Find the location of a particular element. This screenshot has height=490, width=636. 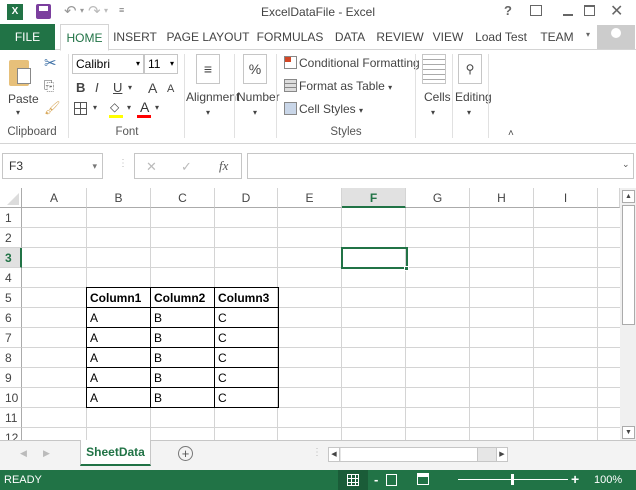

zoom-slider-thumb is located at coordinates (512, 479).